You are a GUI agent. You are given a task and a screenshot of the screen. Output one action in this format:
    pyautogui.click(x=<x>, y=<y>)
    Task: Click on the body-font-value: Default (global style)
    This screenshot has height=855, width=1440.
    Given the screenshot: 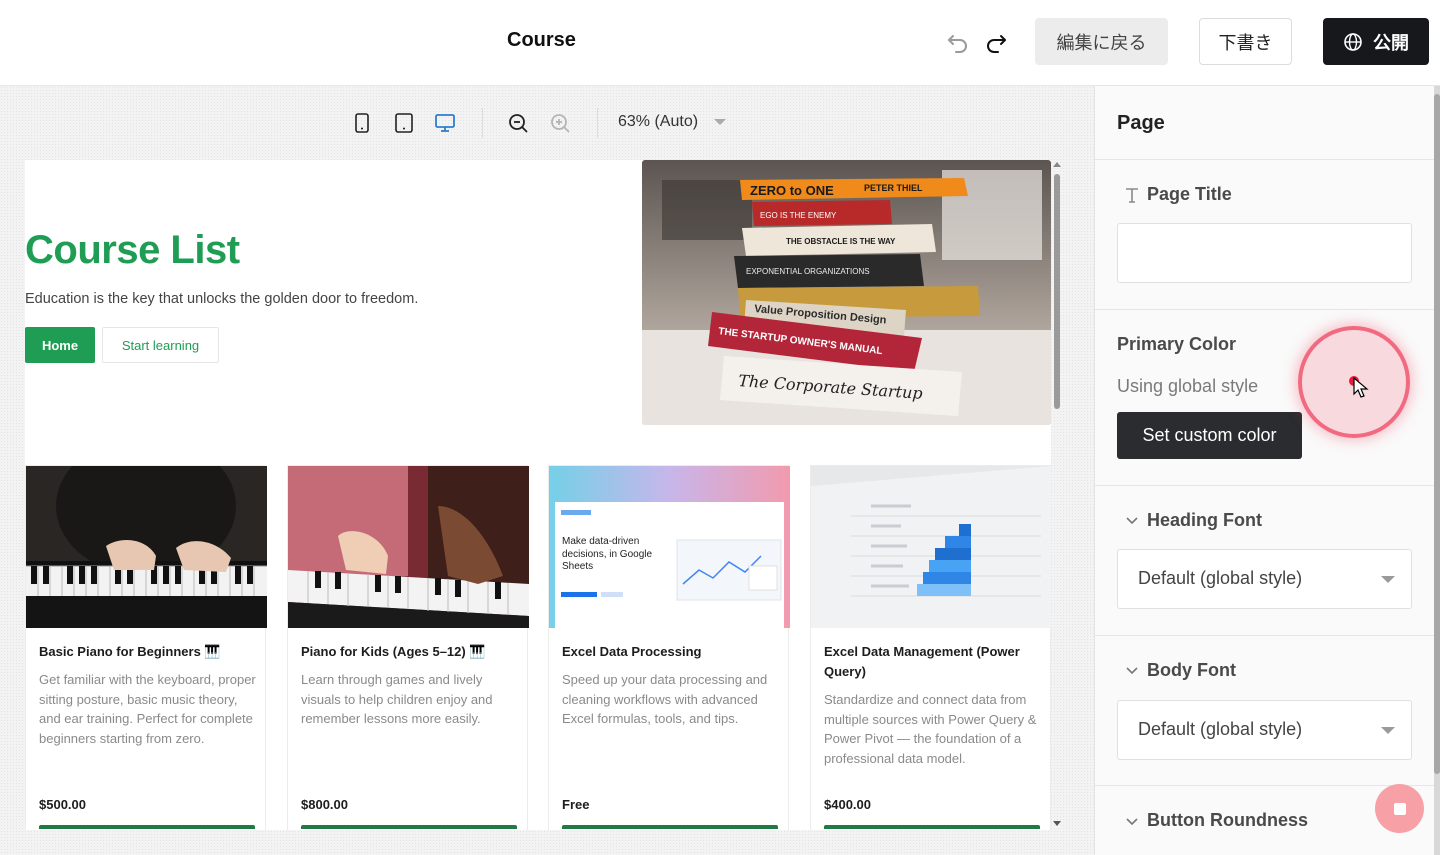 What is the action you would take?
    pyautogui.click(x=1220, y=729)
    